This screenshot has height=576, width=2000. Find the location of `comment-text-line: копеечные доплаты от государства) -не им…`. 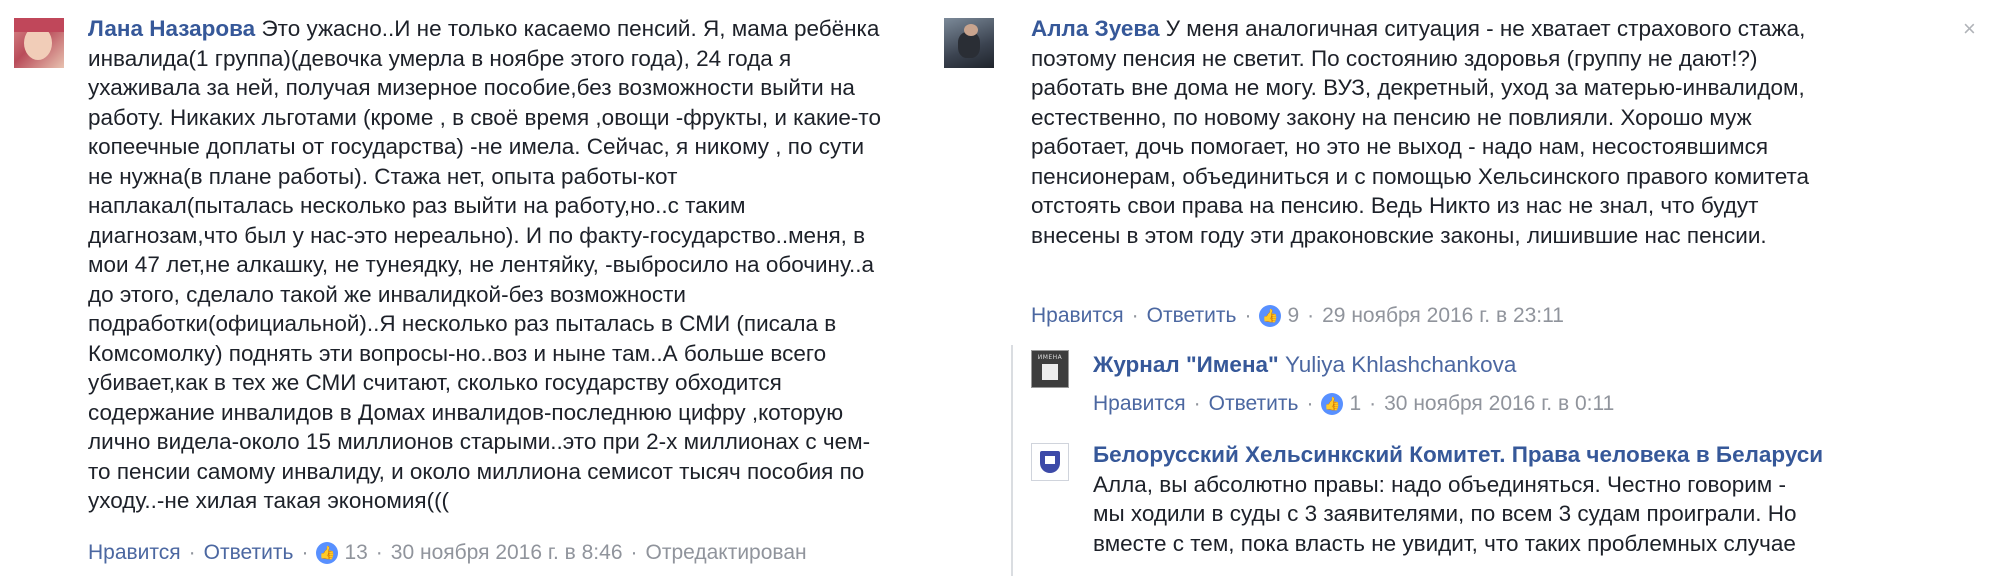

comment-text-line: копеечные доплаты от государства) -не им… is located at coordinates (476, 146).